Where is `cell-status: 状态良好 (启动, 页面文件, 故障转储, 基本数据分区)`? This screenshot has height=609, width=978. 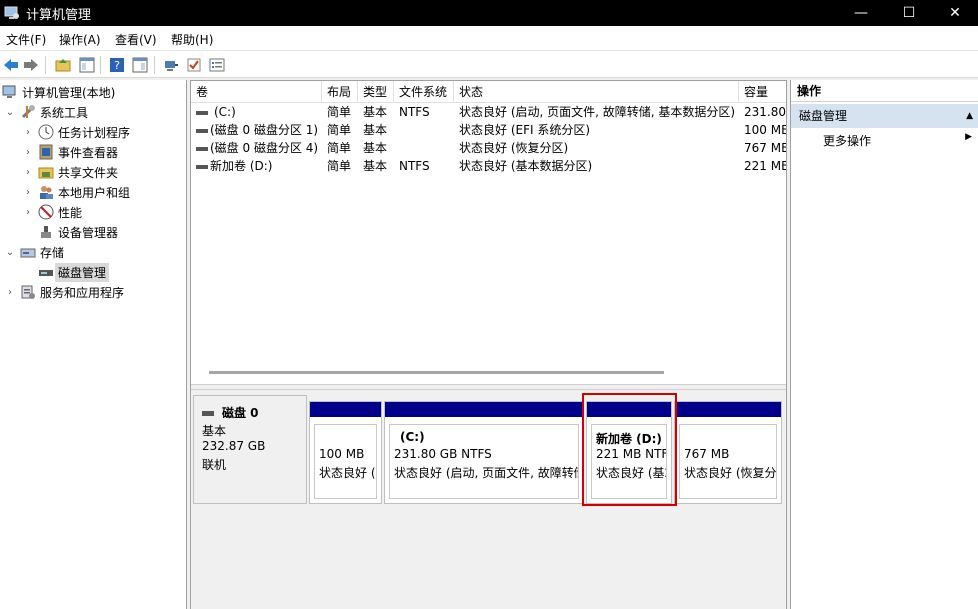 cell-status: 状态良好 (启动, 页面文件, 故障转储, 基本数据分区) is located at coordinates (597, 112).